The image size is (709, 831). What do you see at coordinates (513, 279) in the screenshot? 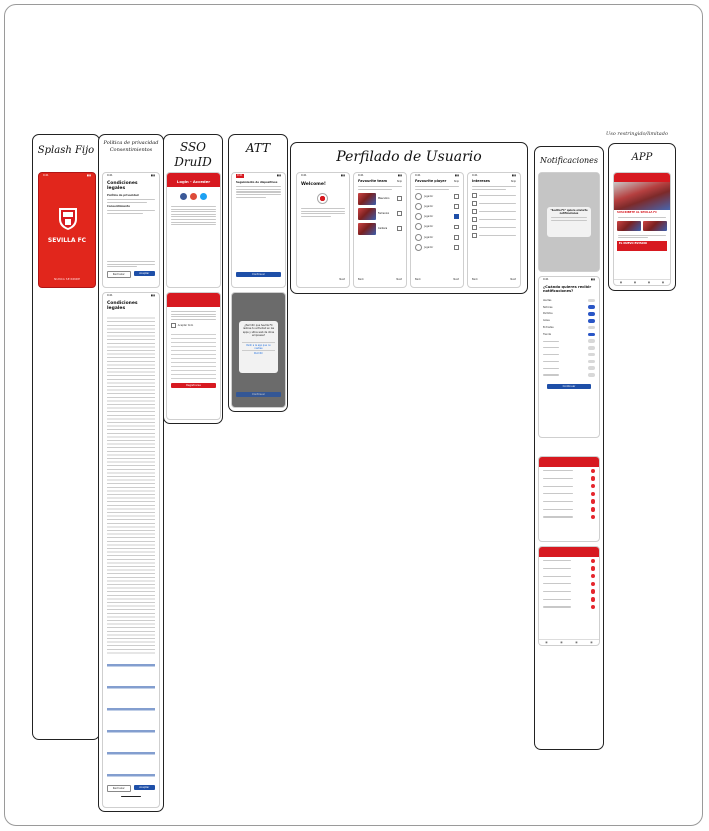
I see `interests-next-button: Next` at bounding box center [513, 279].